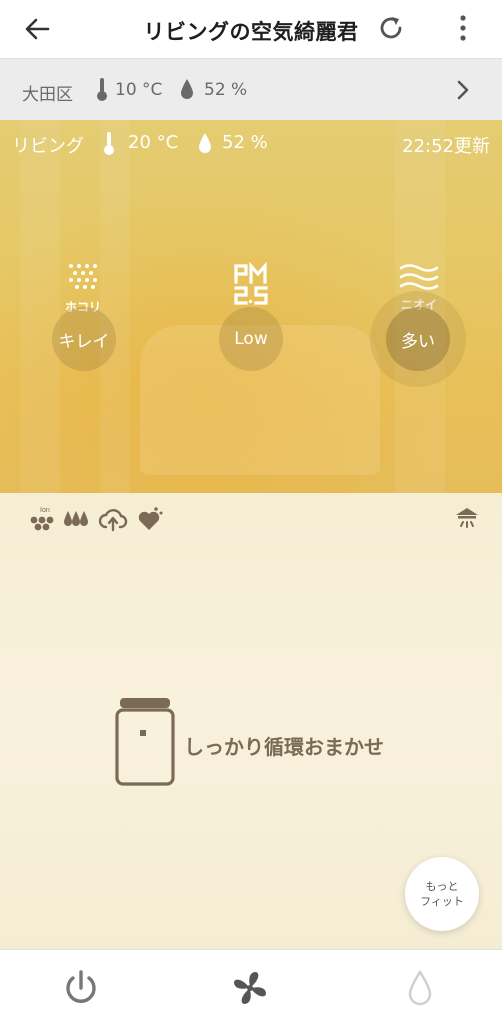  What do you see at coordinates (467, 518) in the screenshot?
I see `ceiling-light-icon` at bounding box center [467, 518].